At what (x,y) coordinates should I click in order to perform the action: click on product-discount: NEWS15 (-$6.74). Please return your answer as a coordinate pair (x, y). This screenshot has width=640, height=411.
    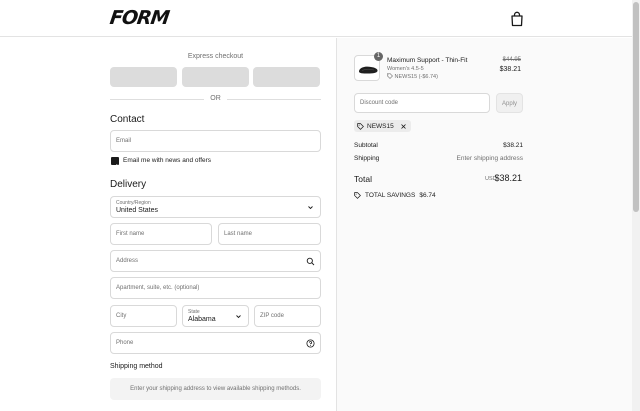
    Looking at the image, I should click on (412, 76).